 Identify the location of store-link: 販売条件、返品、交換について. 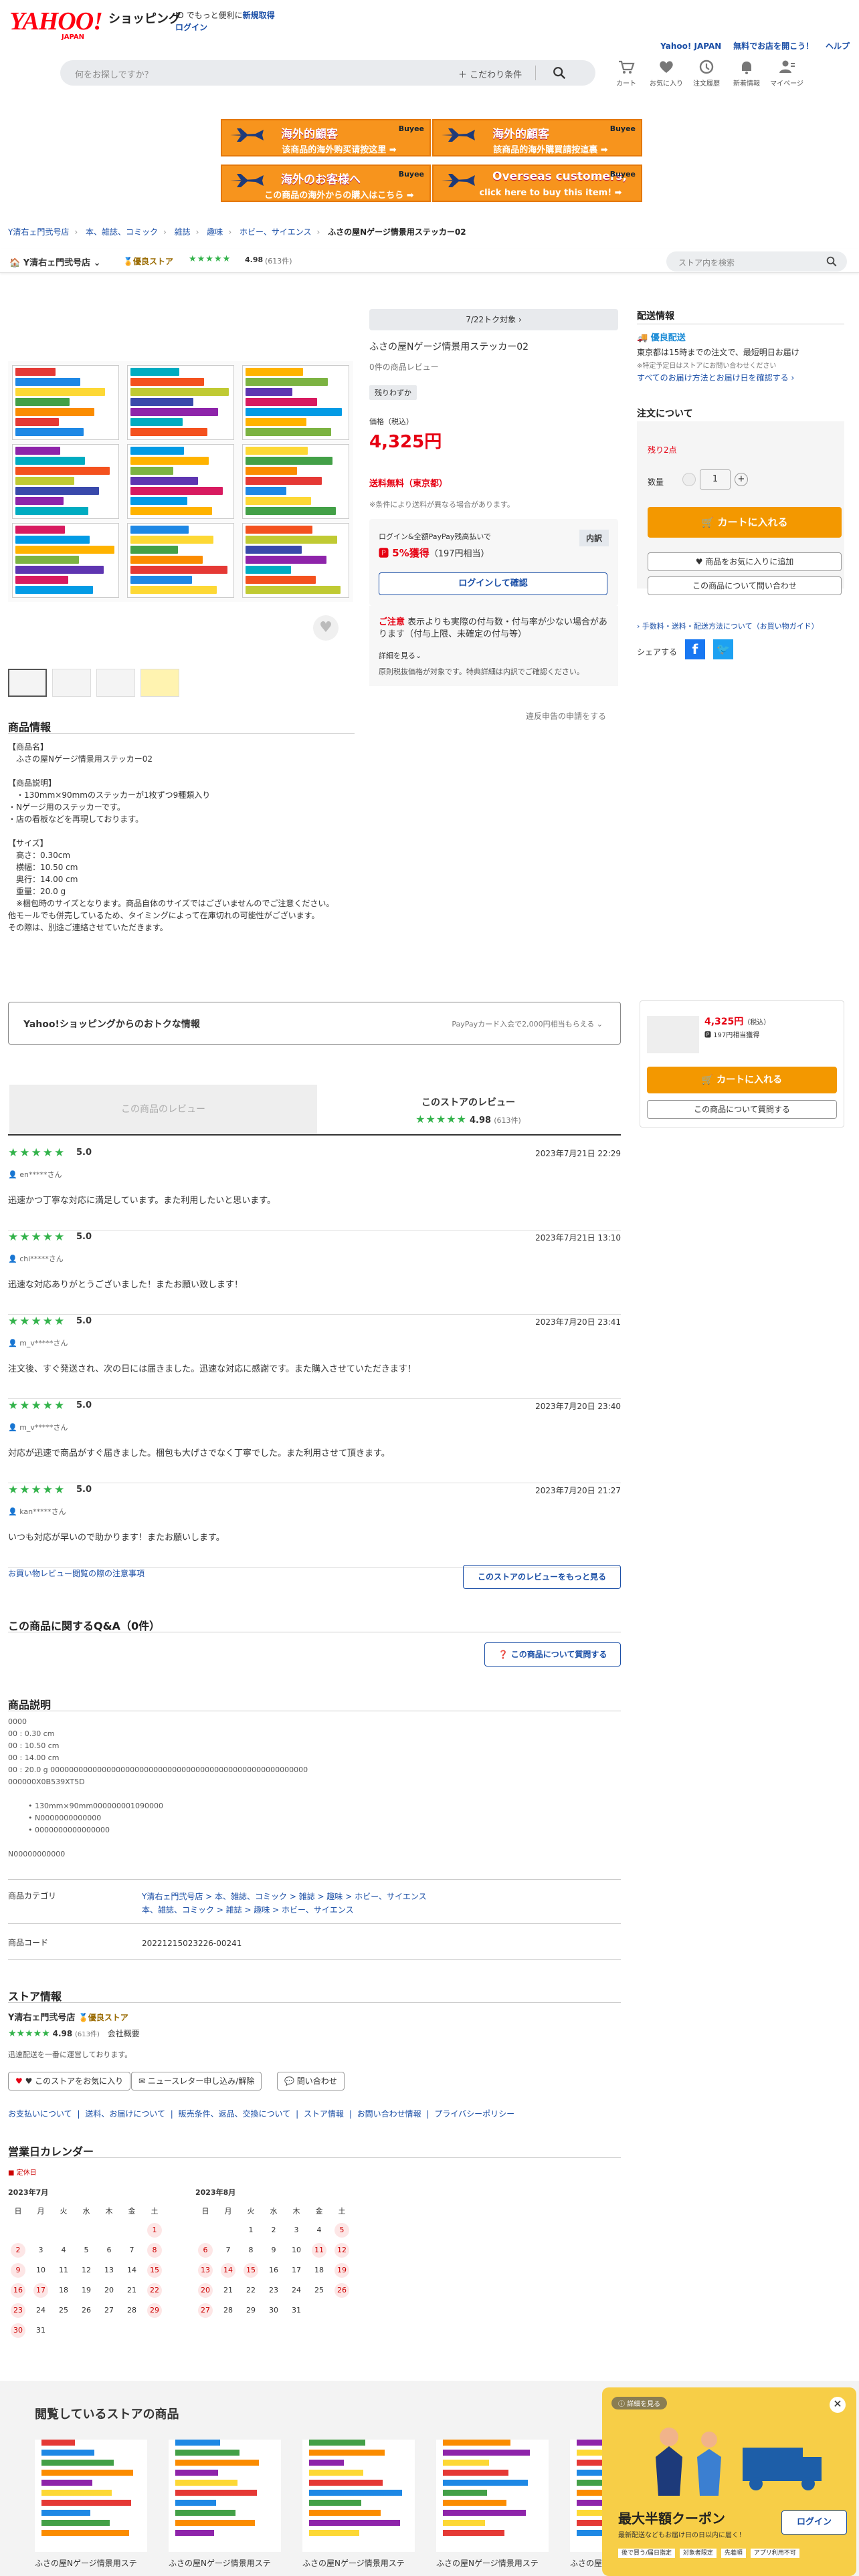
(235, 2114).